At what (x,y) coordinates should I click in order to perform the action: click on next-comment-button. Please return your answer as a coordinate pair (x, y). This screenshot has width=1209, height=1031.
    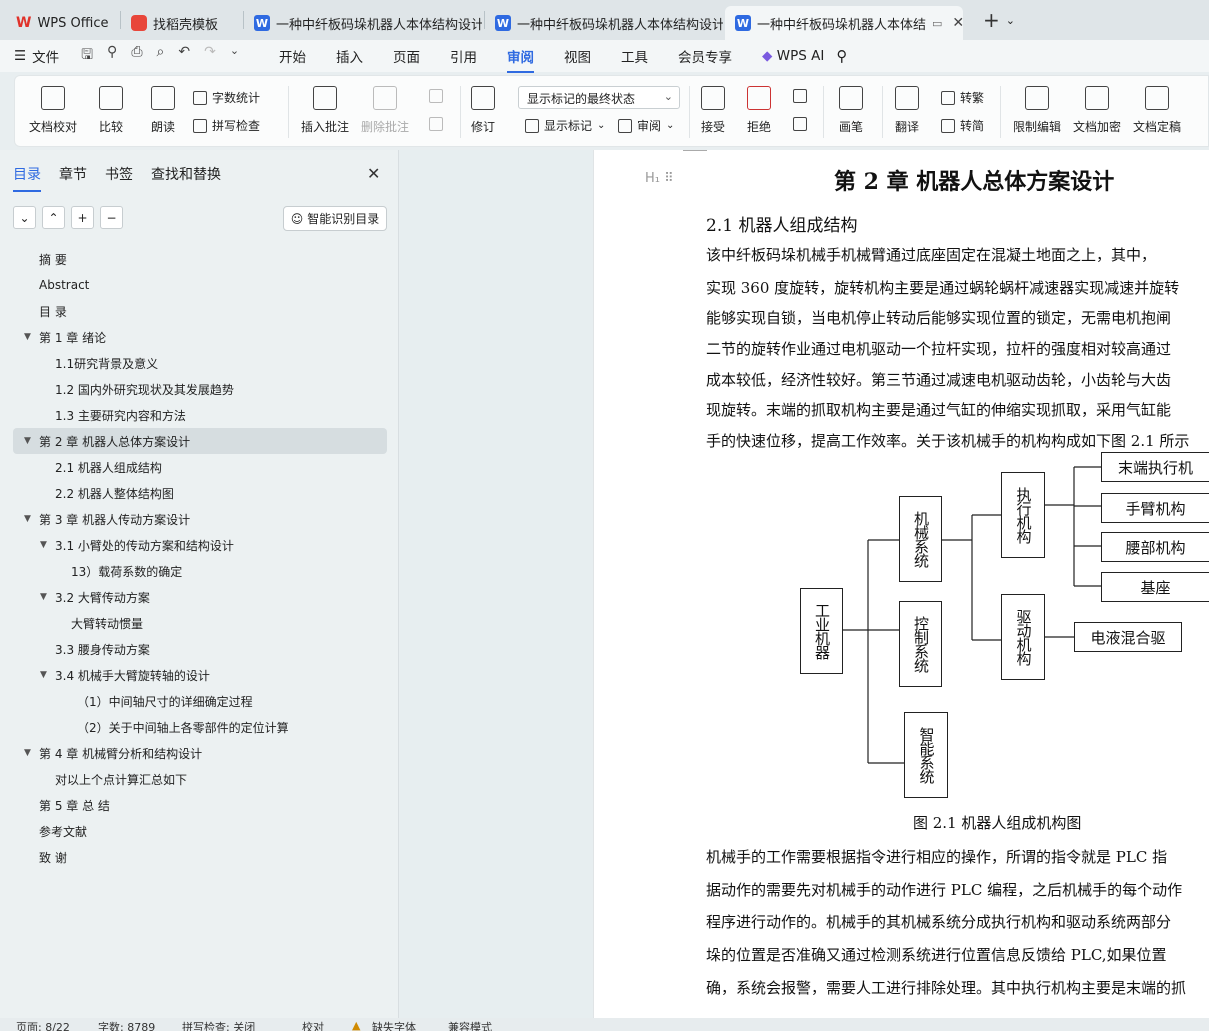
    Looking at the image, I should click on (436, 124).